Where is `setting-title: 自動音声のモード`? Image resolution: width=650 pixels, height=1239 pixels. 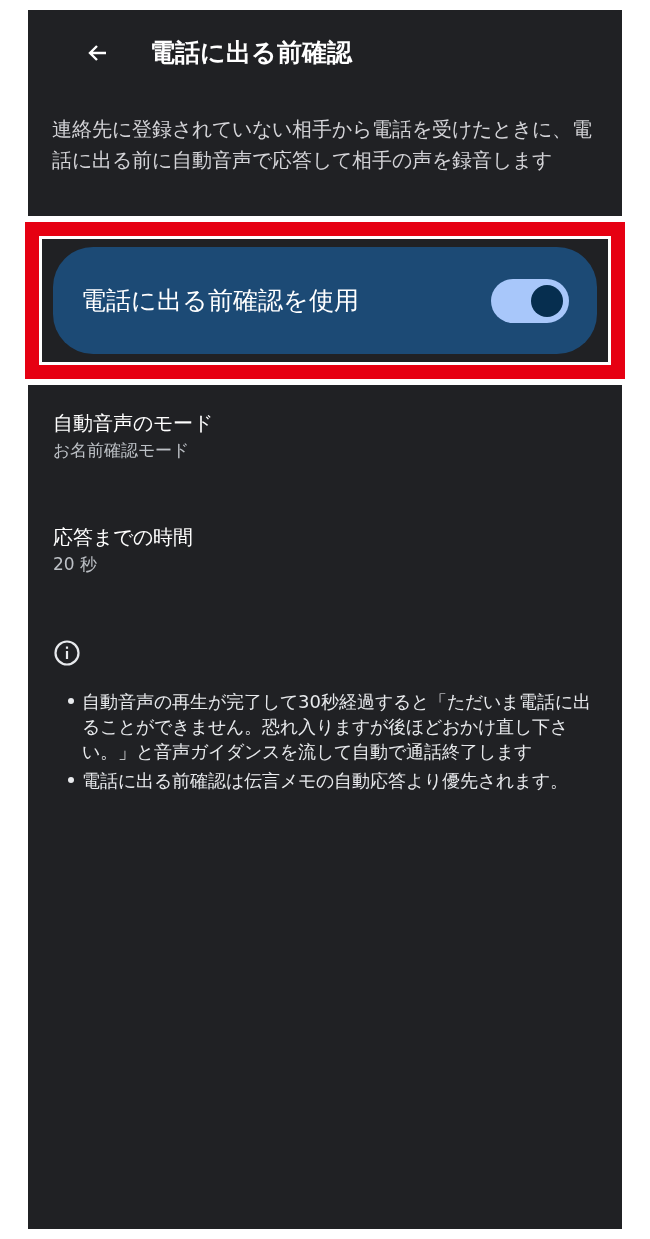 setting-title: 自動音声のモード is located at coordinates (133, 423).